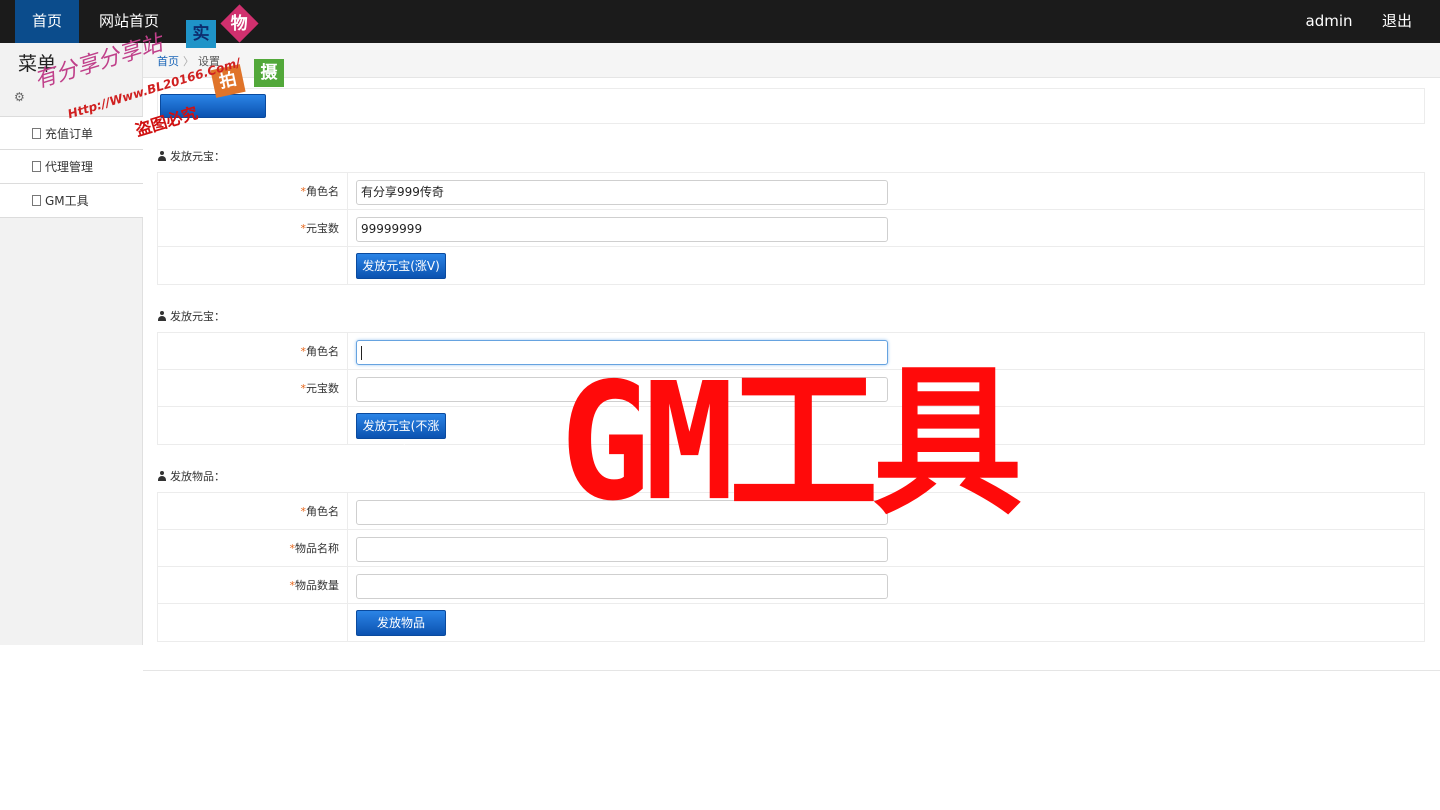  I want to click on logout-link: 退出, so click(1397, 21).